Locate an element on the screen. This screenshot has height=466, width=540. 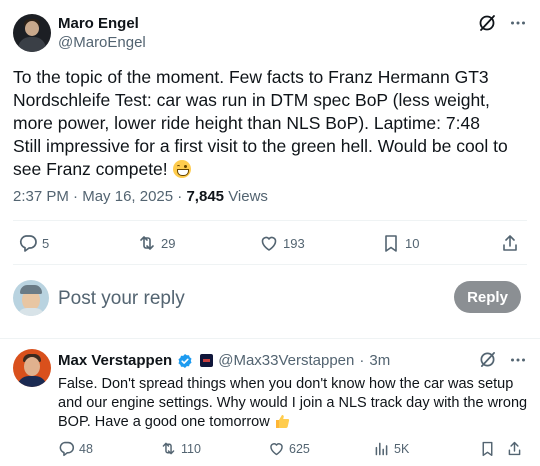
reply-input: Post your reply is located at coordinates (121, 299).